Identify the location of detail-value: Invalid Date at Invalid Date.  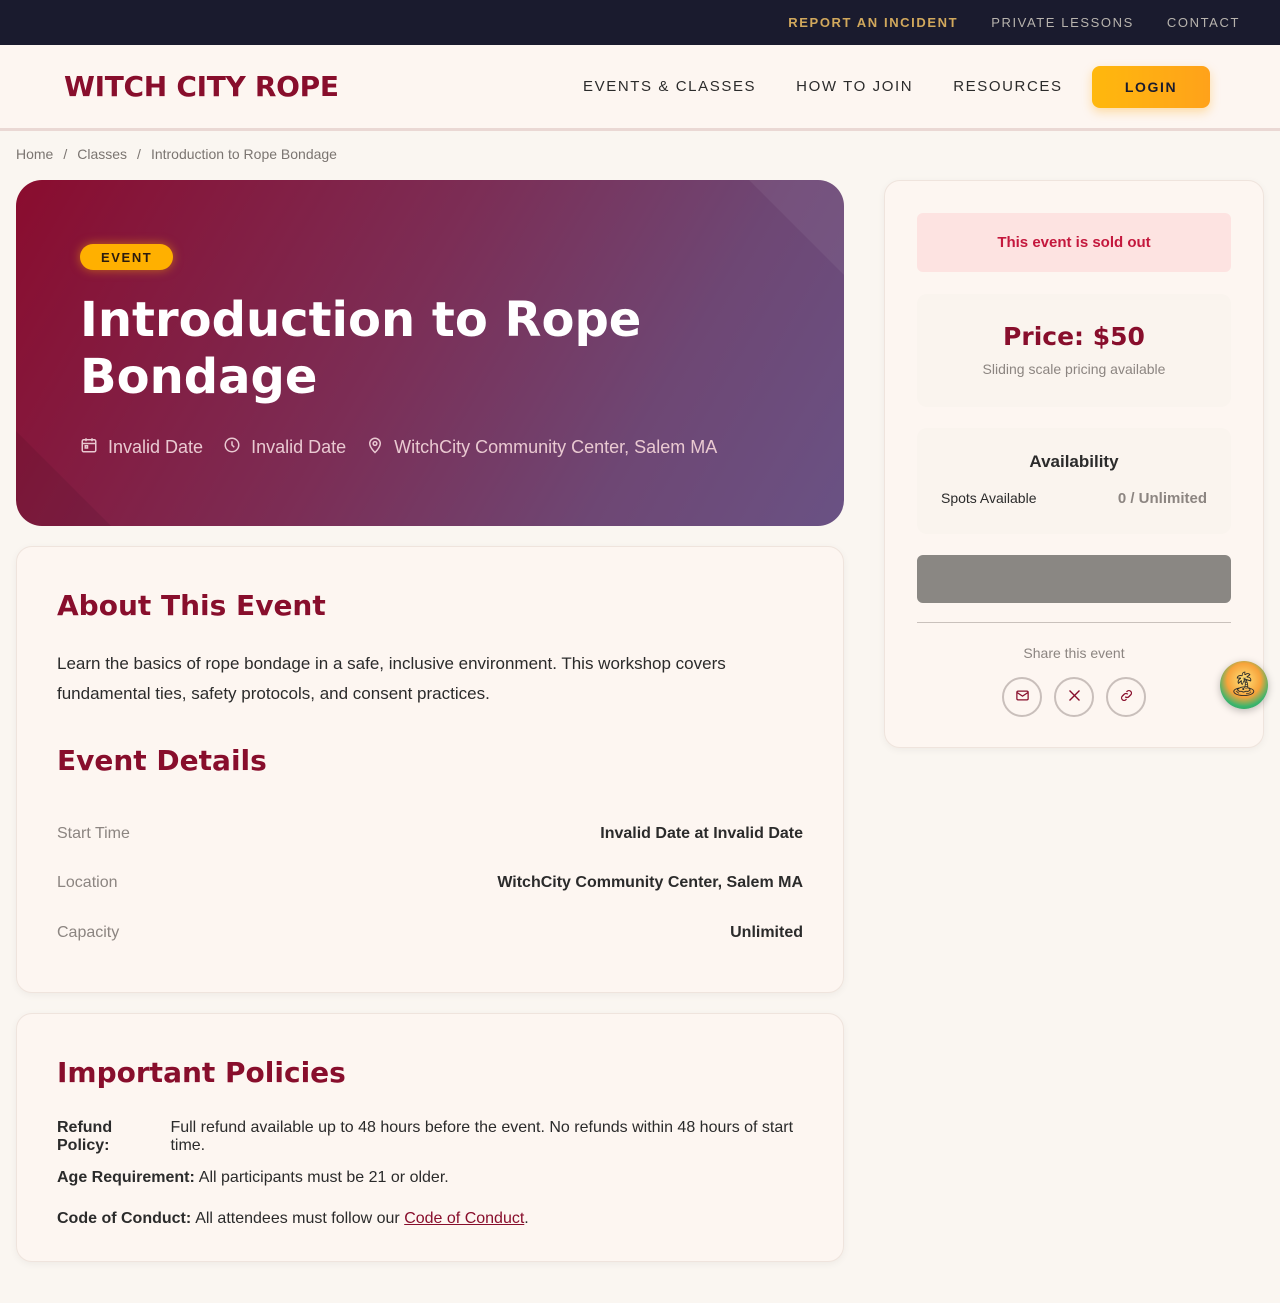
(701, 833).